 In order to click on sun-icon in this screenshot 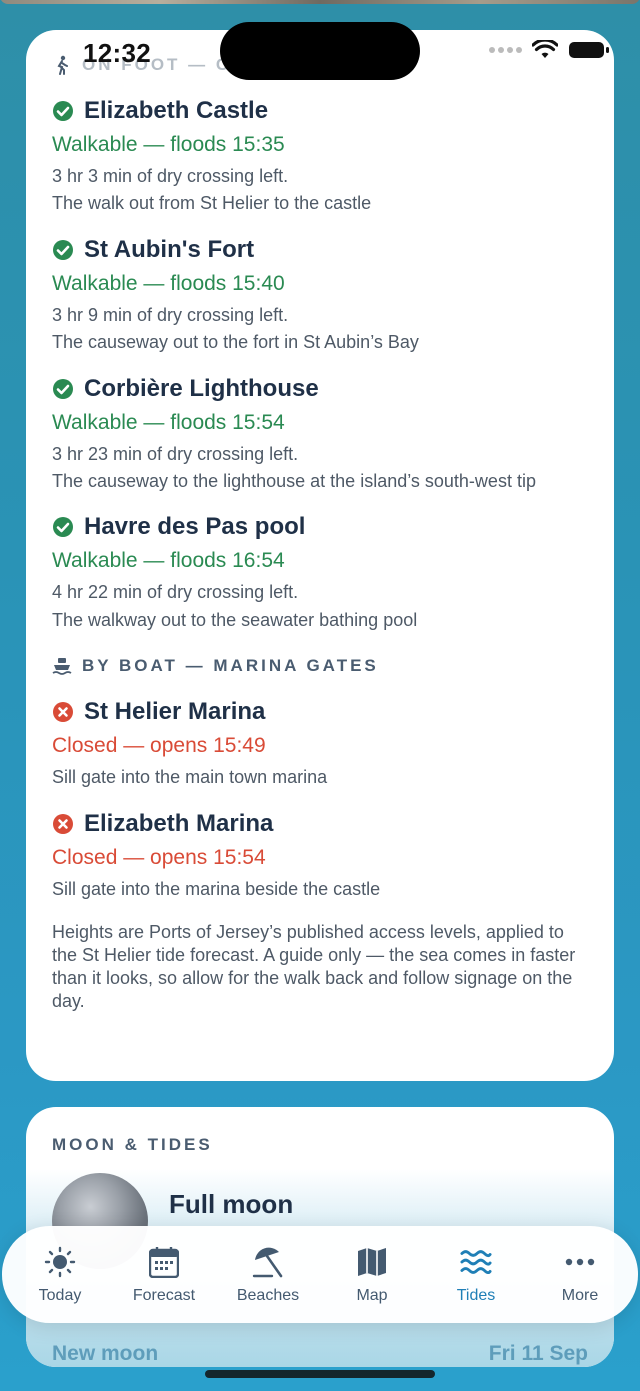, I will do `click(60, 1262)`.